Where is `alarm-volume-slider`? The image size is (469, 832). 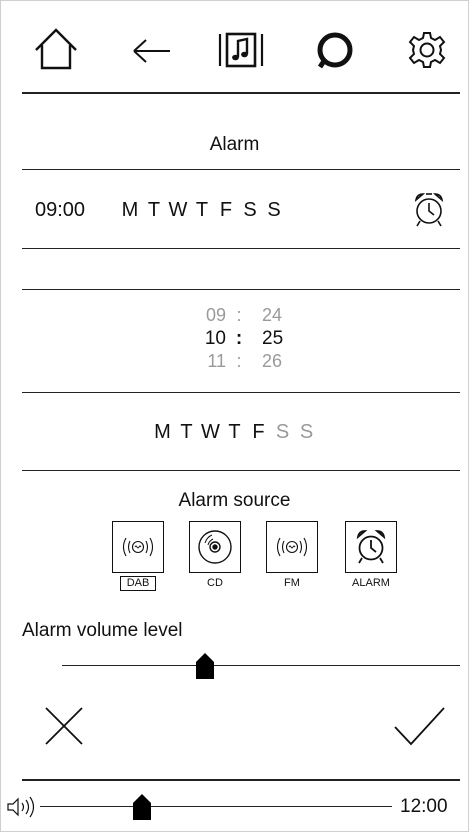
alarm-volume-slider is located at coordinates (261, 667).